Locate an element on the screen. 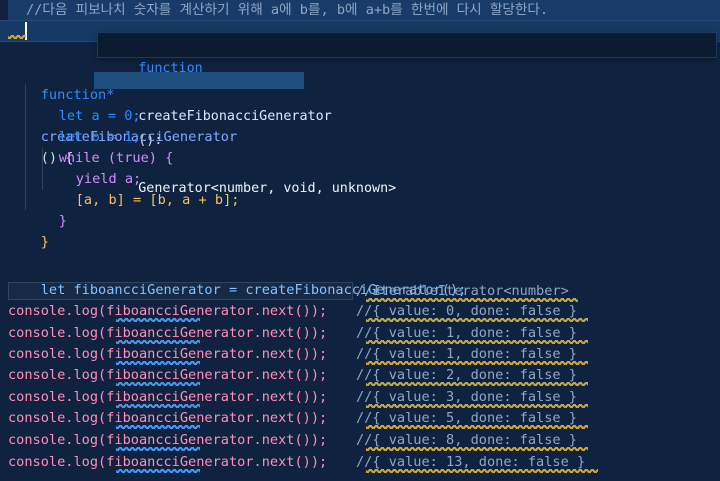 This screenshot has height=481, width=720. code-line-close-inner: } is located at coordinates (46, 209).